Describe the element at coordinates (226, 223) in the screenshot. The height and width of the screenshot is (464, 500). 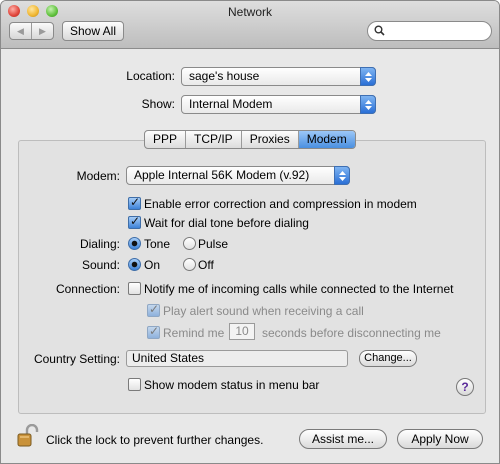
I see `dial-tone-label: Wait for dial tone before dialing` at that location.